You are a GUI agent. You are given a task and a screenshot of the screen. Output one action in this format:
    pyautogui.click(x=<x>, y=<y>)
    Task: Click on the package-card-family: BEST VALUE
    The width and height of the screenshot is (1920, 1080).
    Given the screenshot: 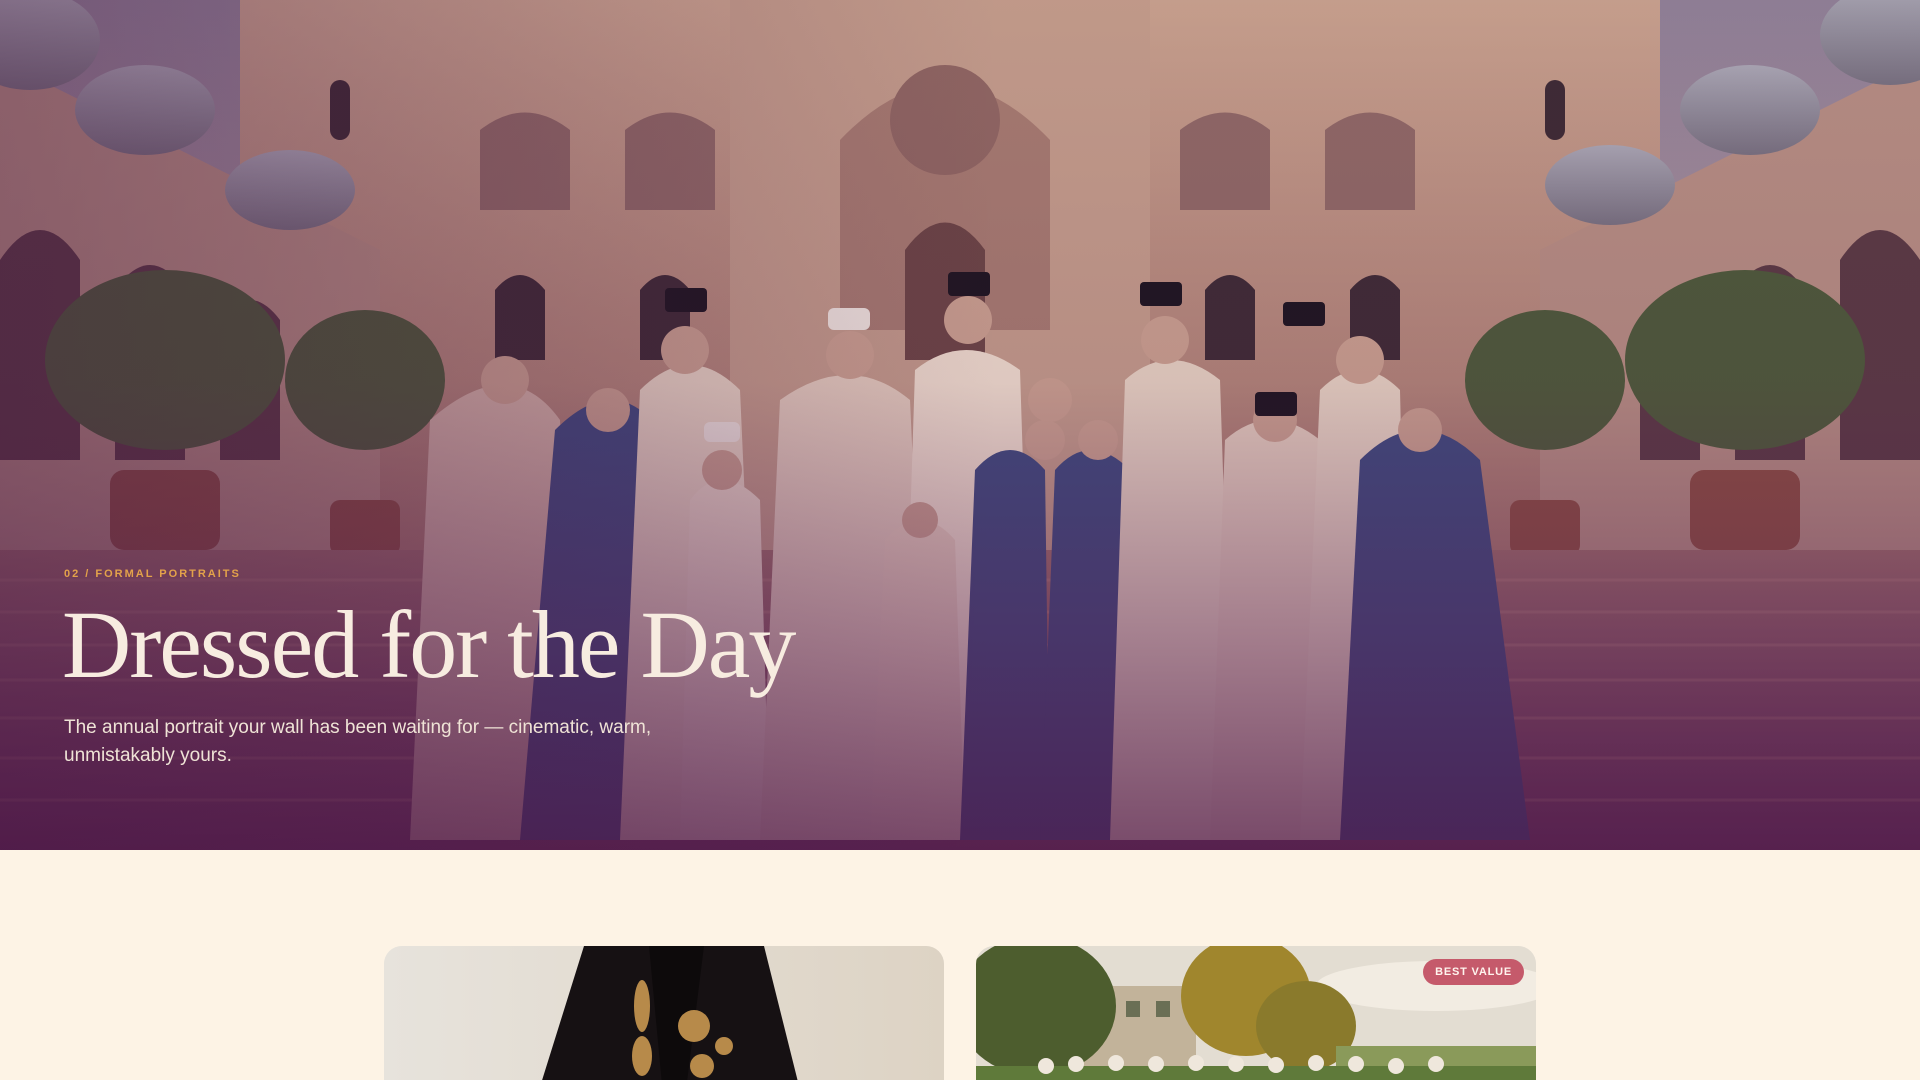 What is the action you would take?
    pyautogui.click(x=1256, y=1013)
    